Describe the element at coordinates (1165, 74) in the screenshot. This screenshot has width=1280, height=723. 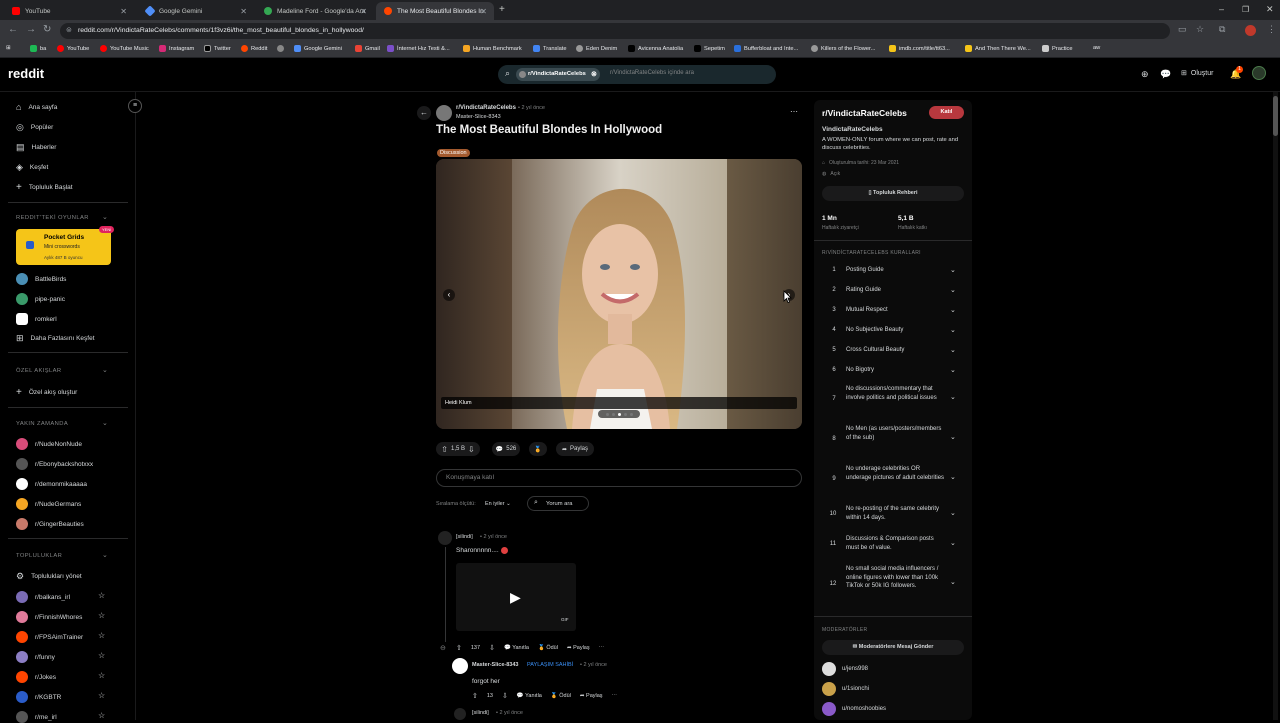
I see `chat-icon: 💬` at that location.